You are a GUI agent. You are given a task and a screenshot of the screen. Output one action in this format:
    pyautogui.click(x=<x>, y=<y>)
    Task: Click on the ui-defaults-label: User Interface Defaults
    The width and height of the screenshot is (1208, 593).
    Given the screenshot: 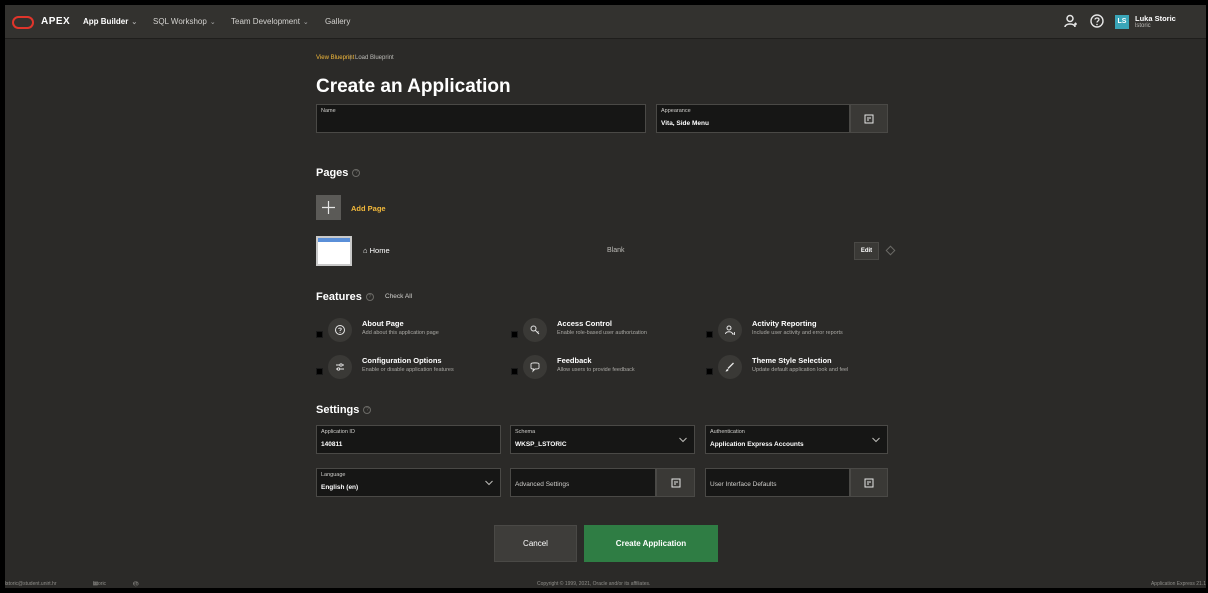 What is the action you would take?
    pyautogui.click(x=743, y=484)
    